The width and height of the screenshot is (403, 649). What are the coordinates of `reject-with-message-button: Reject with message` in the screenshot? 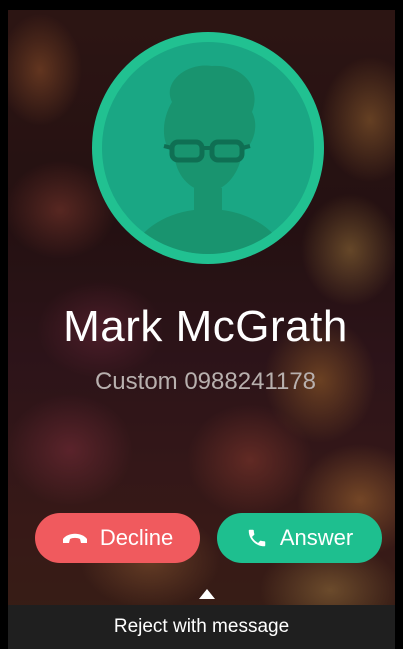 It's located at (201, 627).